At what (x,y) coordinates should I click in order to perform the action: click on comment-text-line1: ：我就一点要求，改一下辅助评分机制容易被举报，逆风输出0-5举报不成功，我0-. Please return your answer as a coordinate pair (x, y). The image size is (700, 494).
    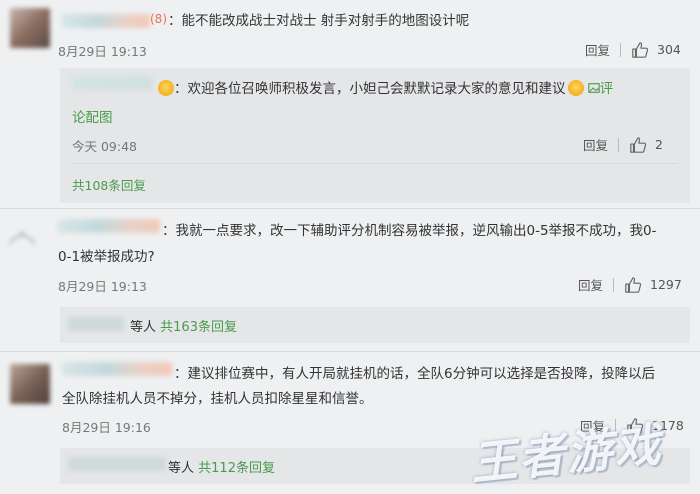
    Looking at the image, I should click on (409, 231).